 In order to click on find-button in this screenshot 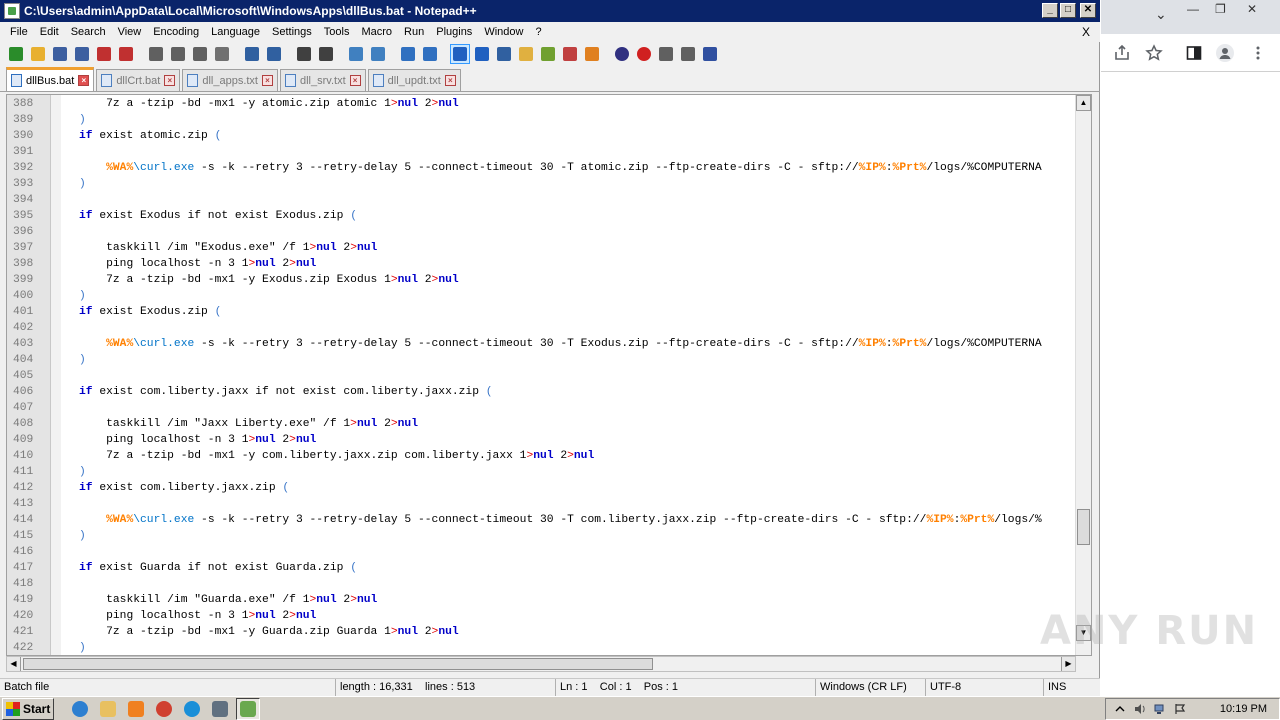, I will do `click(304, 54)`.